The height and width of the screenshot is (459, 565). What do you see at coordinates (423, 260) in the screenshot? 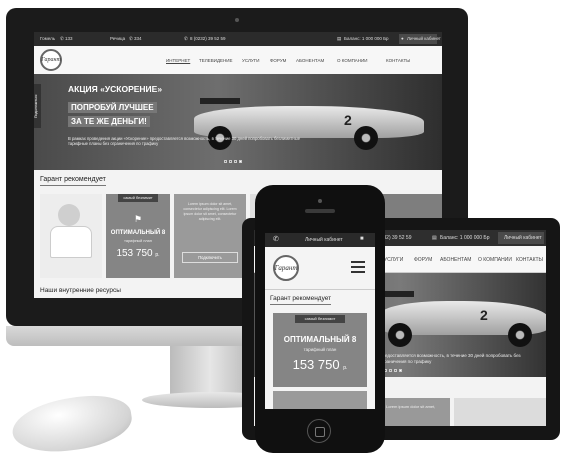
I see `tablet-nav-forum: ФОРУМ` at bounding box center [423, 260].